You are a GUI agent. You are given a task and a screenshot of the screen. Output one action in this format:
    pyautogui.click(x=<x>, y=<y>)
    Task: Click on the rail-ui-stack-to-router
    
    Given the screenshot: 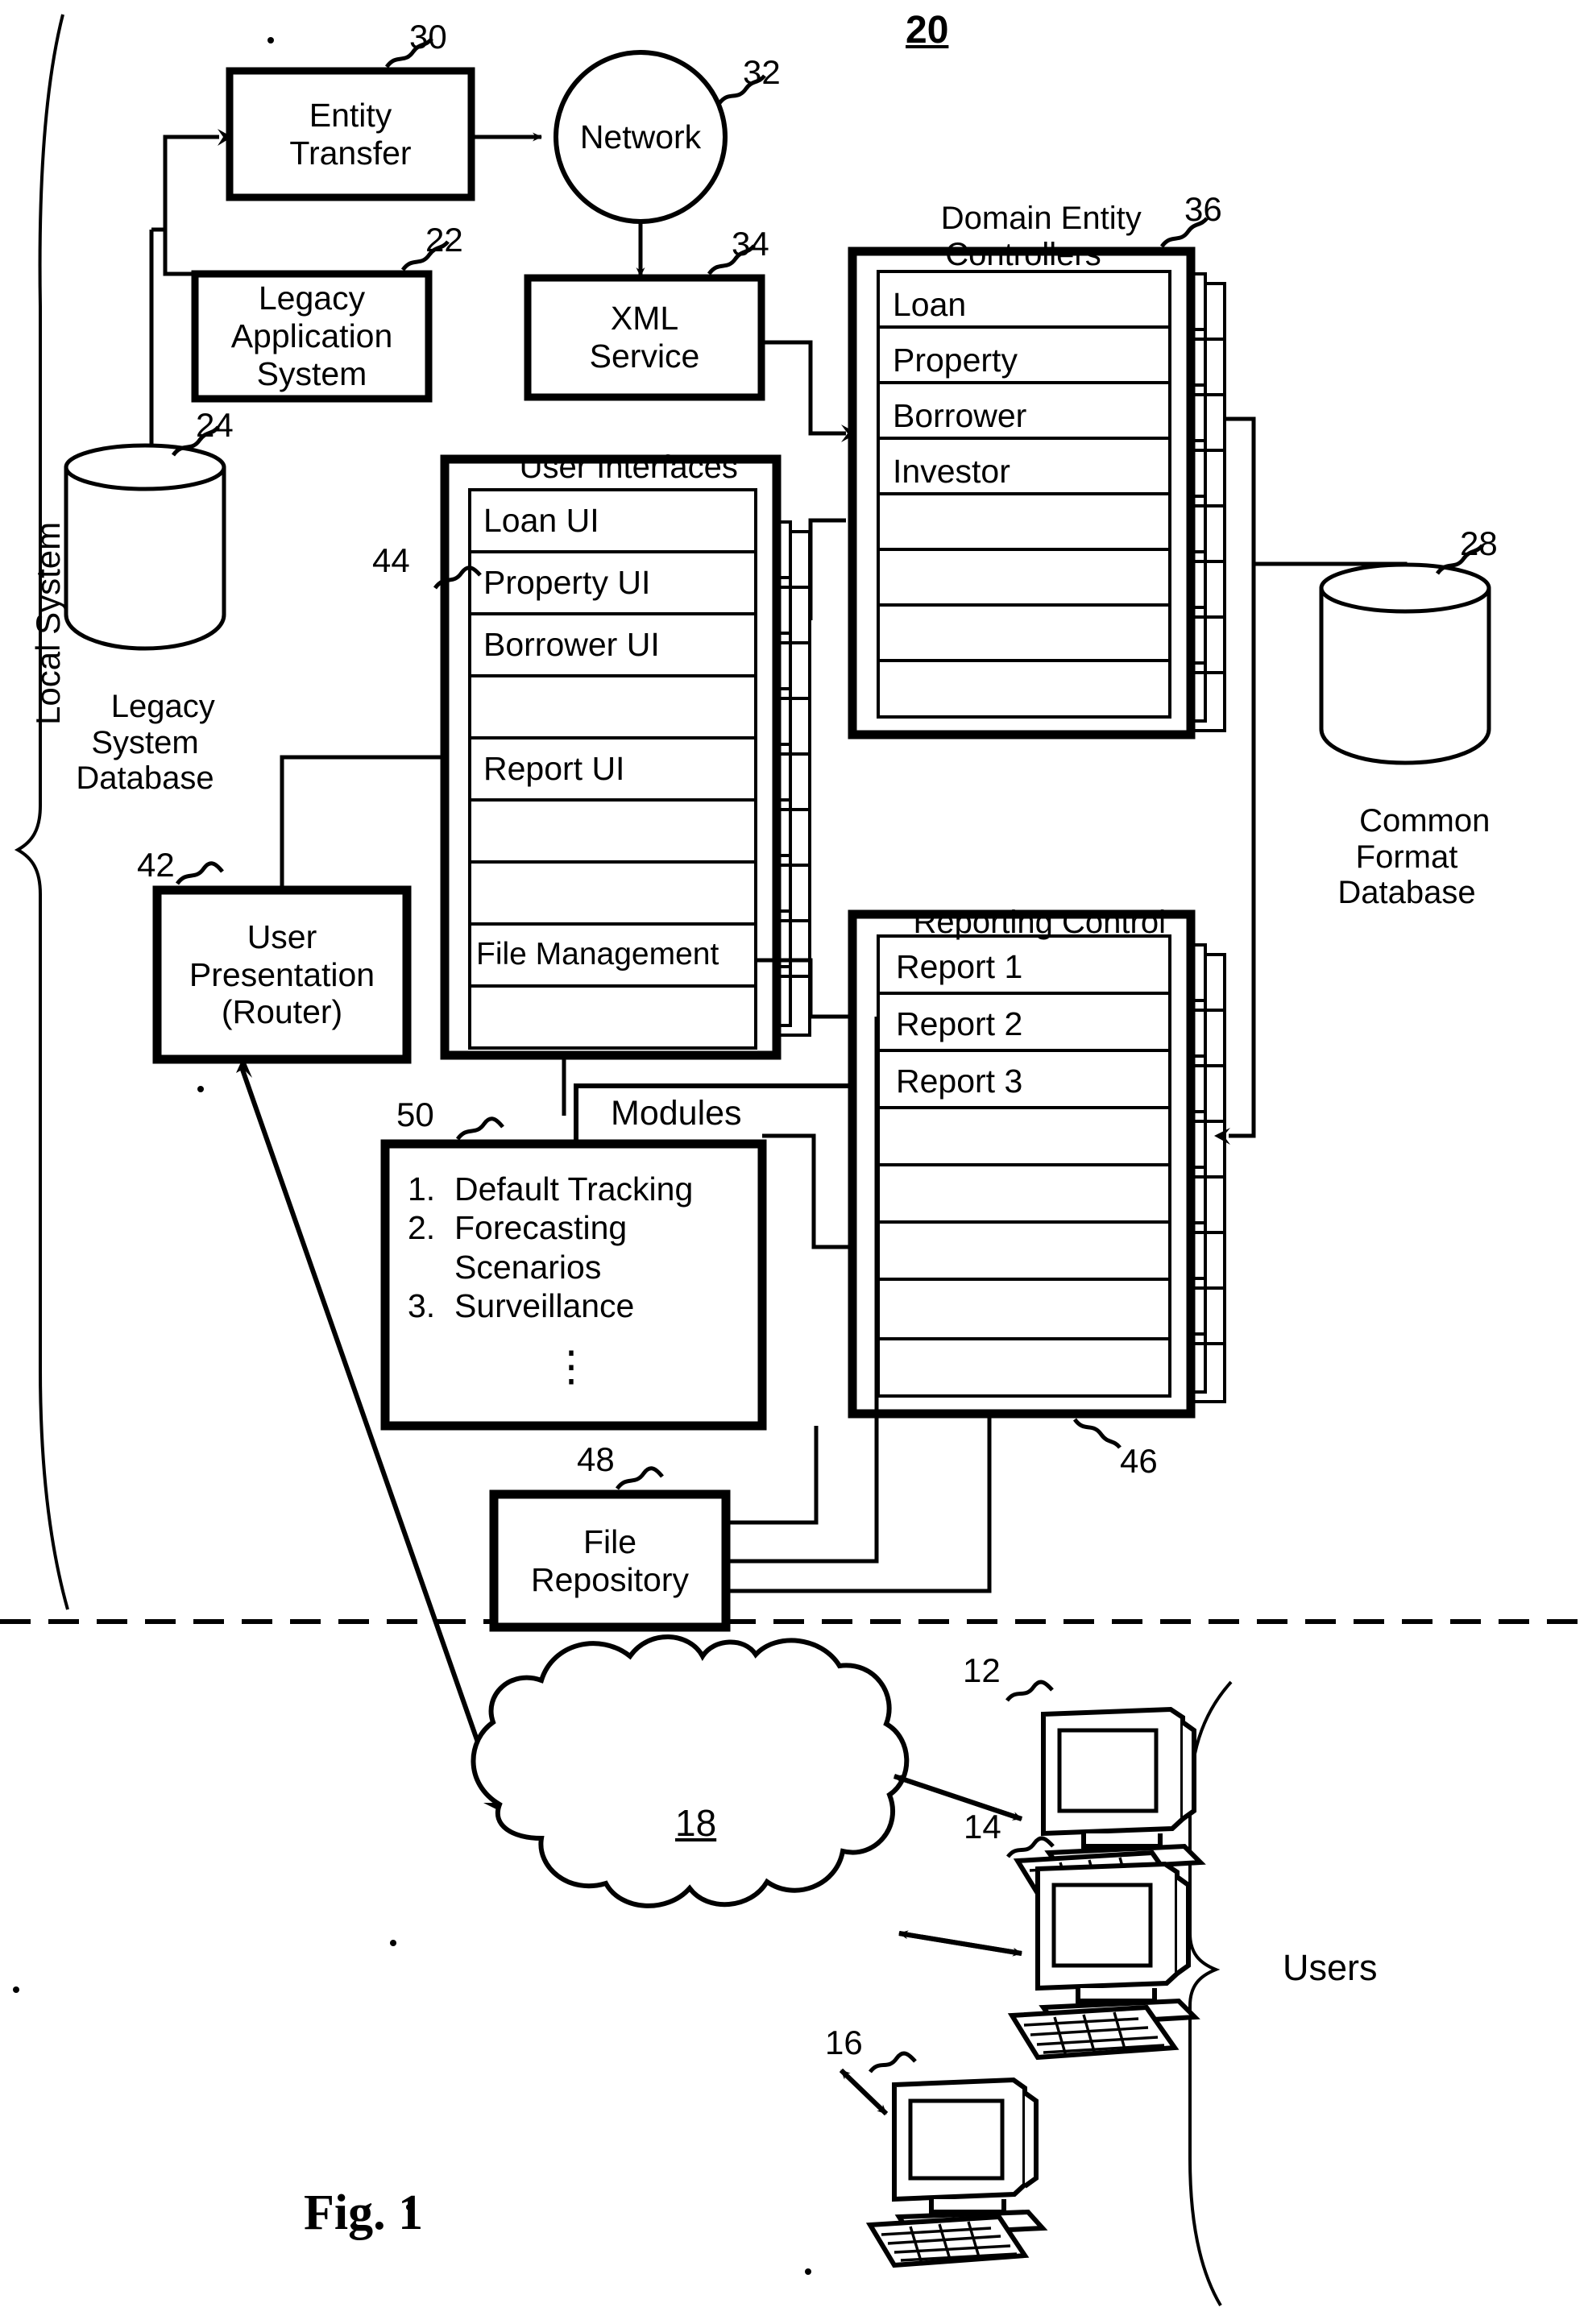 What is the action you would take?
    pyautogui.click(x=362, y=822)
    